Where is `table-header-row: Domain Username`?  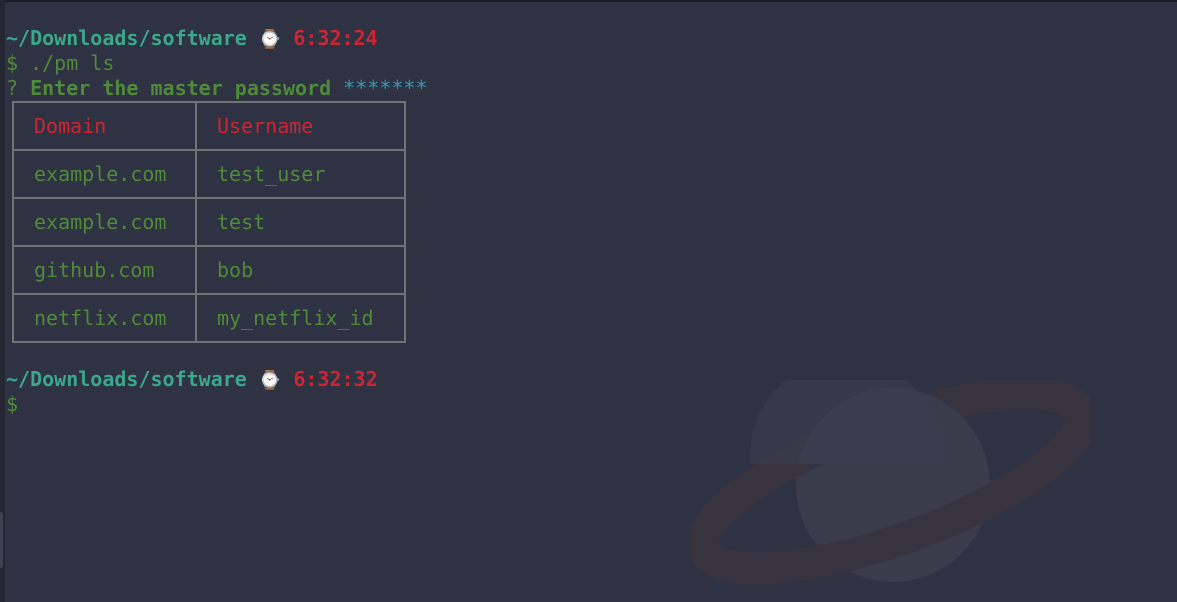 table-header-row: Domain Username is located at coordinates (209, 126).